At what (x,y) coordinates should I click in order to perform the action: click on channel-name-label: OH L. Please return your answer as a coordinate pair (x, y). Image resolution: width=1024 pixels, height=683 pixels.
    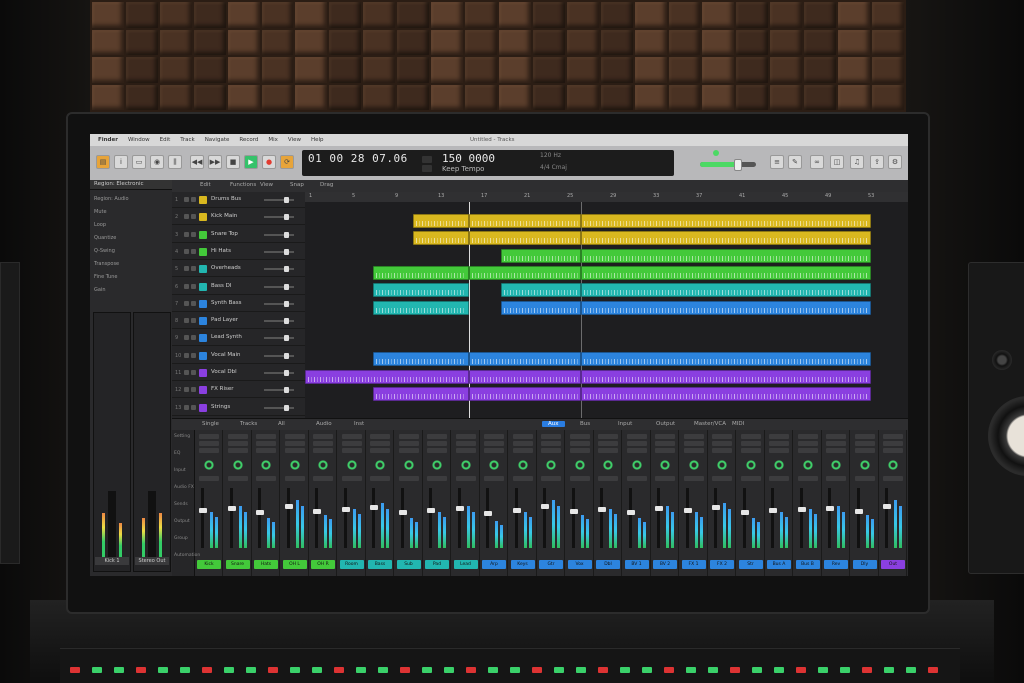
    Looking at the image, I should click on (294, 564).